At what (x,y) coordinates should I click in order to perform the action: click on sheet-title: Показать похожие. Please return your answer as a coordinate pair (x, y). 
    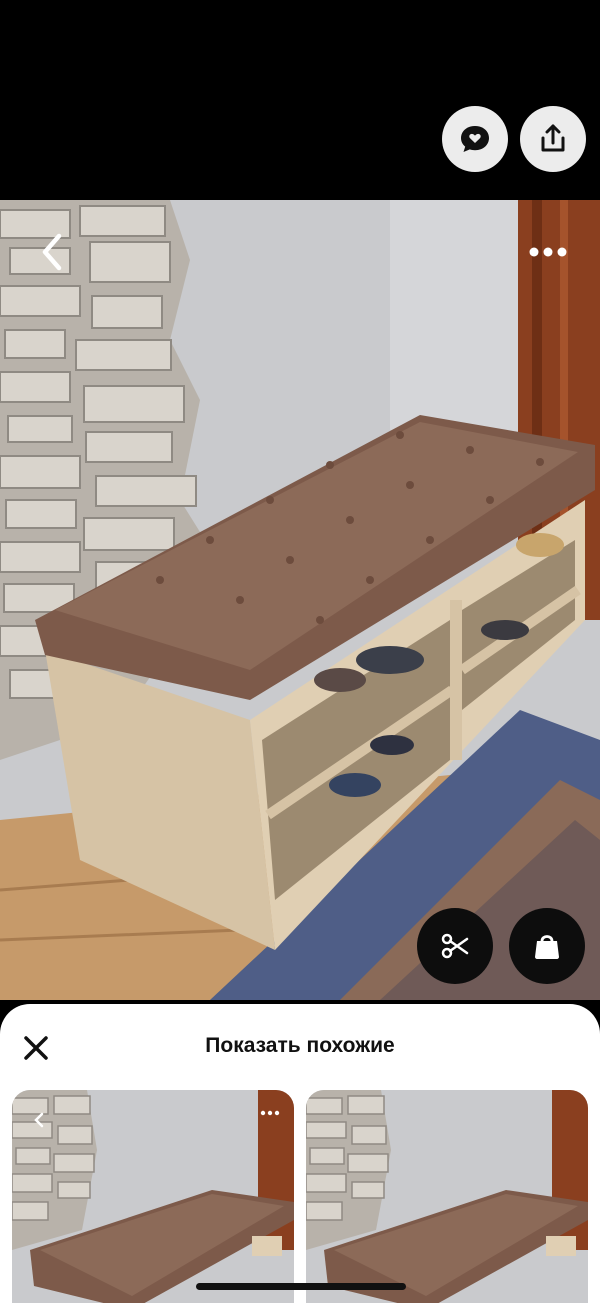
    Looking at the image, I should click on (300, 1045).